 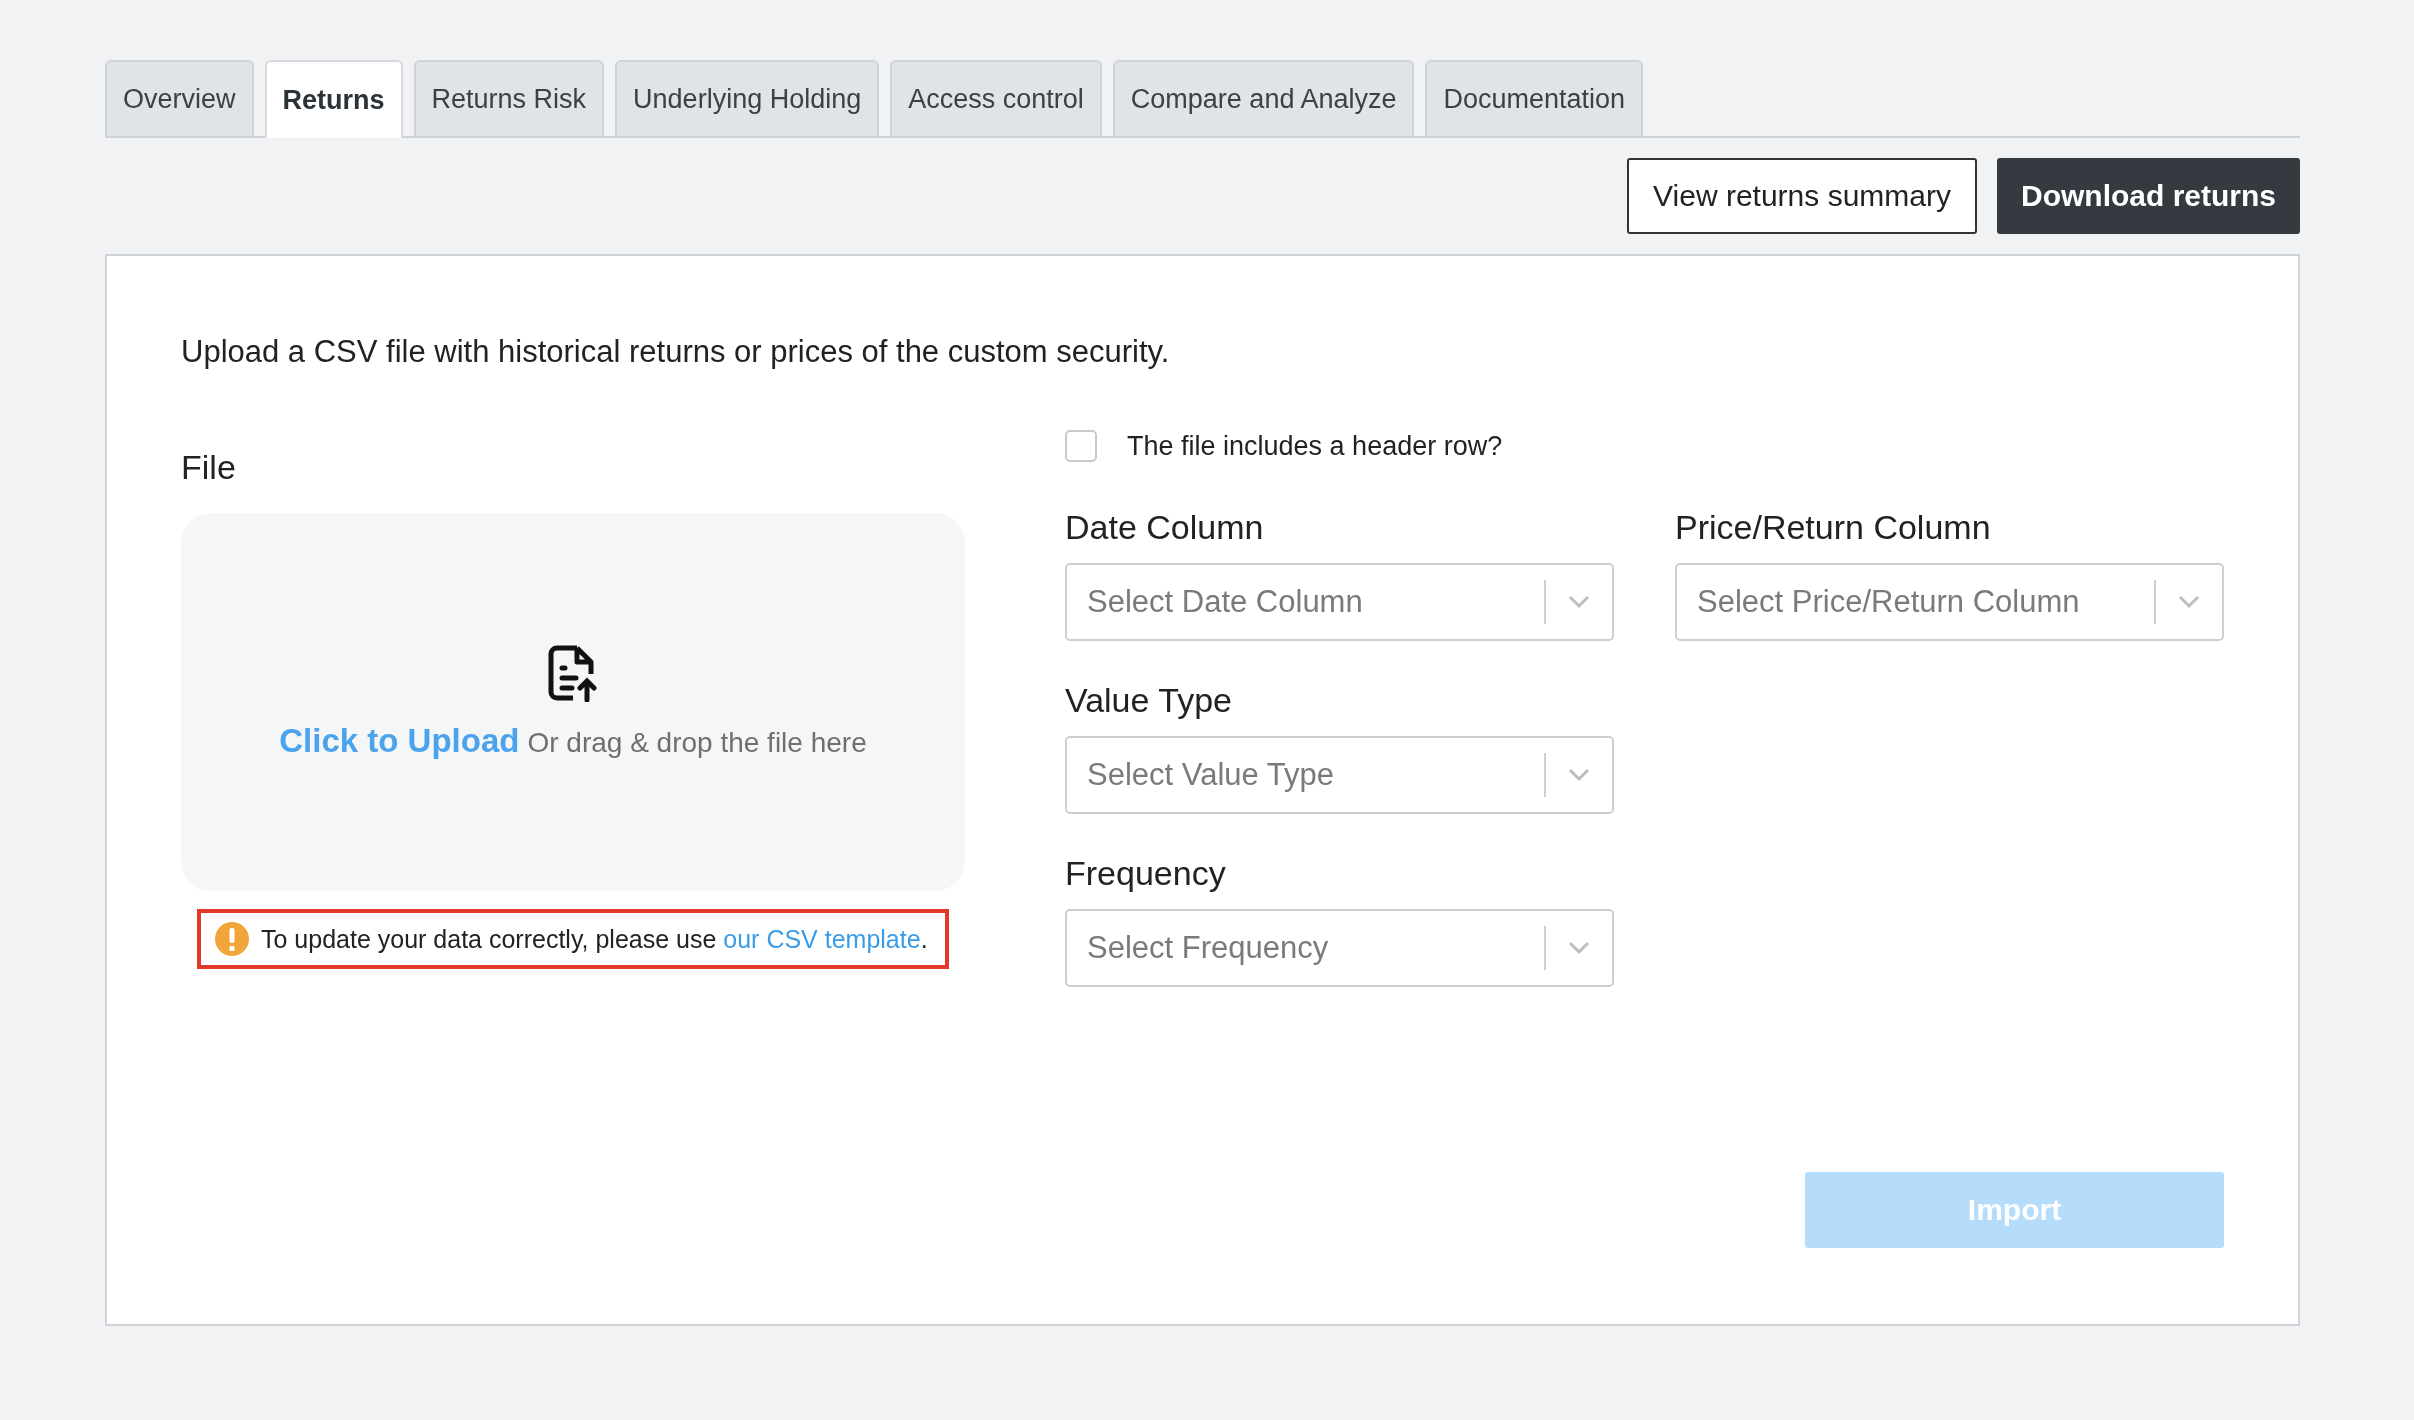 What do you see at coordinates (333, 99) in the screenshot?
I see `tab: Returns` at bounding box center [333, 99].